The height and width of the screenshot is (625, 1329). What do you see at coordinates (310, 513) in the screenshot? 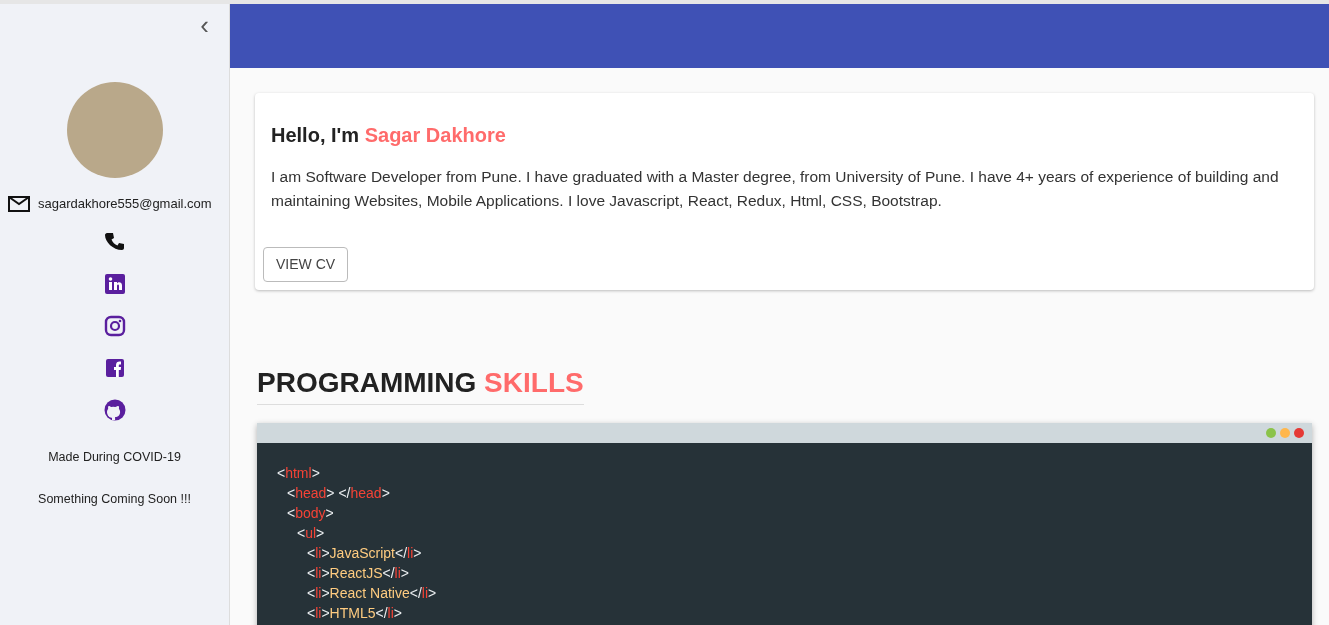
I see `code-line: <body>` at bounding box center [310, 513].